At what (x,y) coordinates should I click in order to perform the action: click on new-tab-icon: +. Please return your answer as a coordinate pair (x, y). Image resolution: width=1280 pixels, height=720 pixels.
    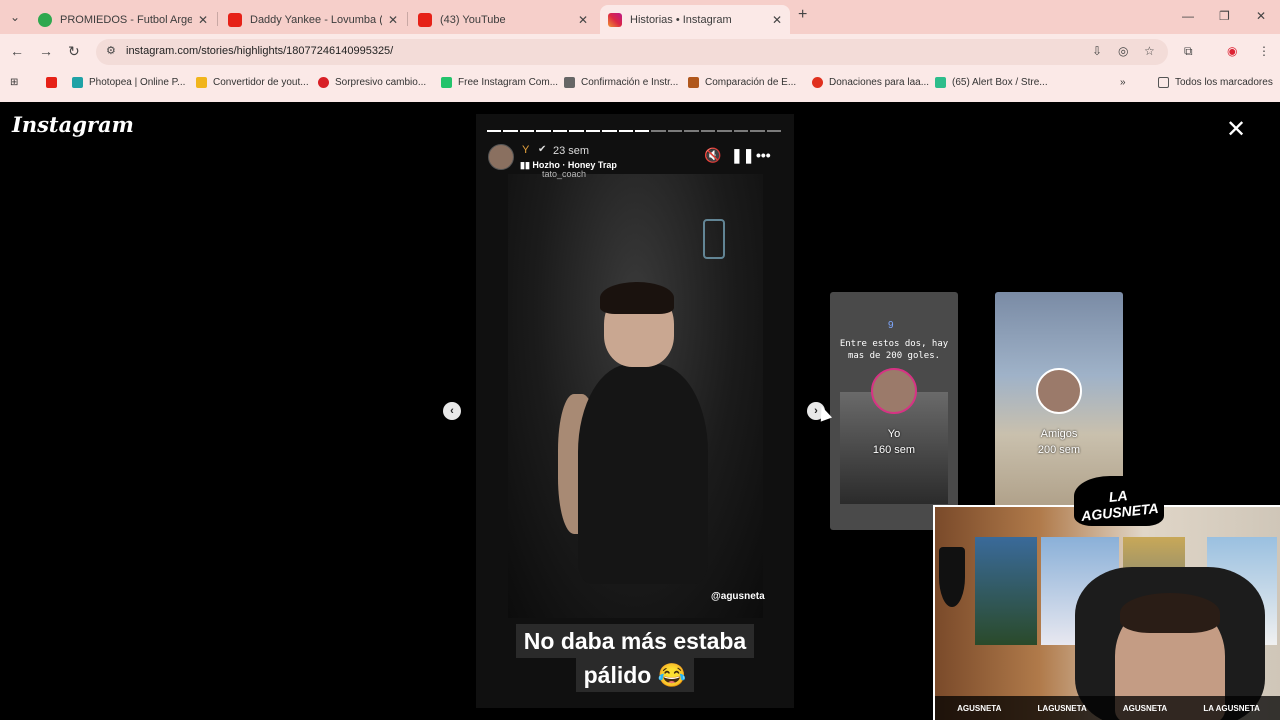
    Looking at the image, I should click on (802, 15).